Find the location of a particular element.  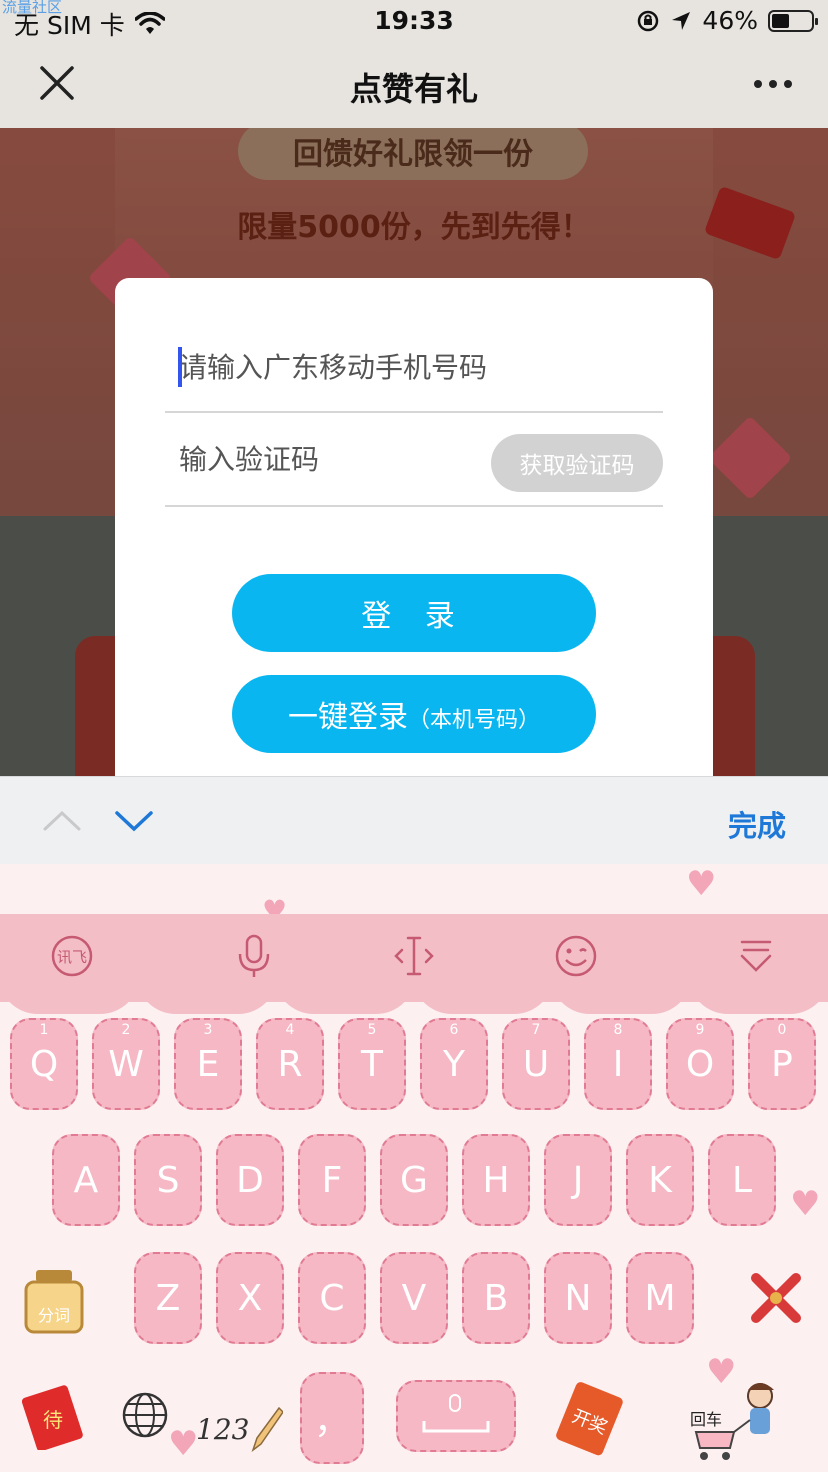

key-number-hint: 5 is located at coordinates (372, 1030).